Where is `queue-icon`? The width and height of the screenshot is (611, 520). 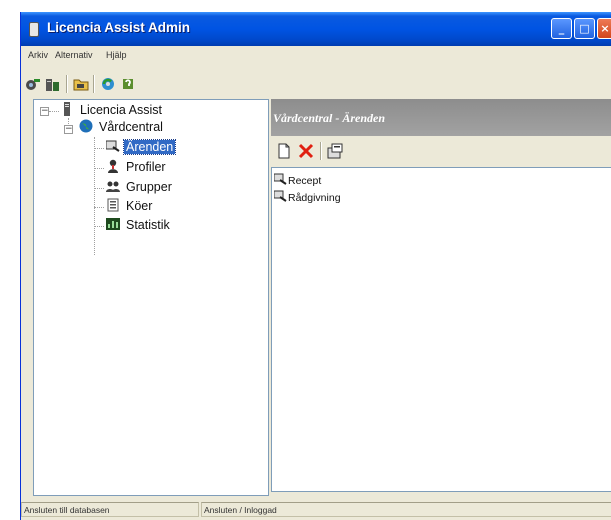 queue-icon is located at coordinates (113, 205).